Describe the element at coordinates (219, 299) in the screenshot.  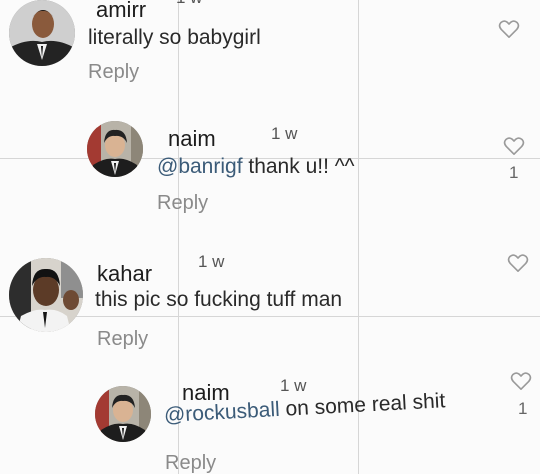
I see `comment-text: this pic so fucking tuff man` at that location.